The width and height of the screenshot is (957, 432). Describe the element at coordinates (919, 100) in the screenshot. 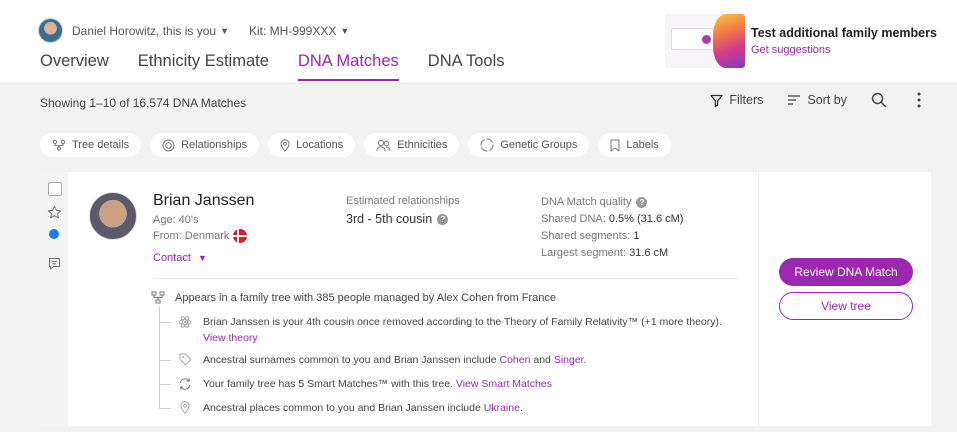

I see `more-vertical-icon` at that location.